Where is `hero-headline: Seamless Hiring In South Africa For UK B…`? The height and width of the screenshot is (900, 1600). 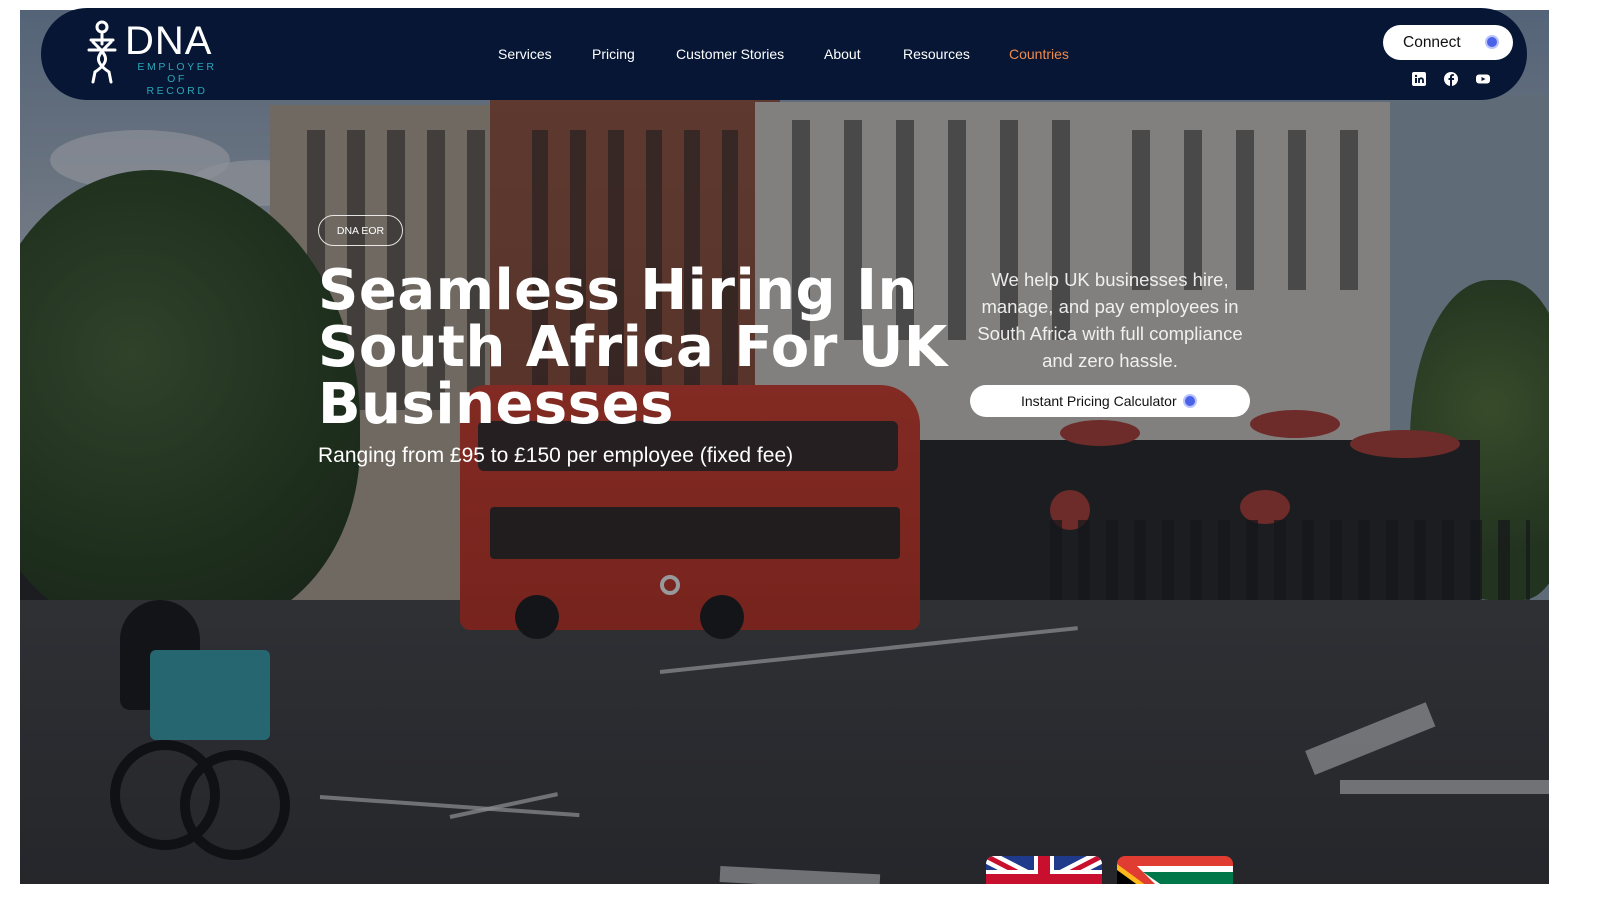
hero-headline: Seamless Hiring In South Africa For UK B… is located at coordinates (633, 347).